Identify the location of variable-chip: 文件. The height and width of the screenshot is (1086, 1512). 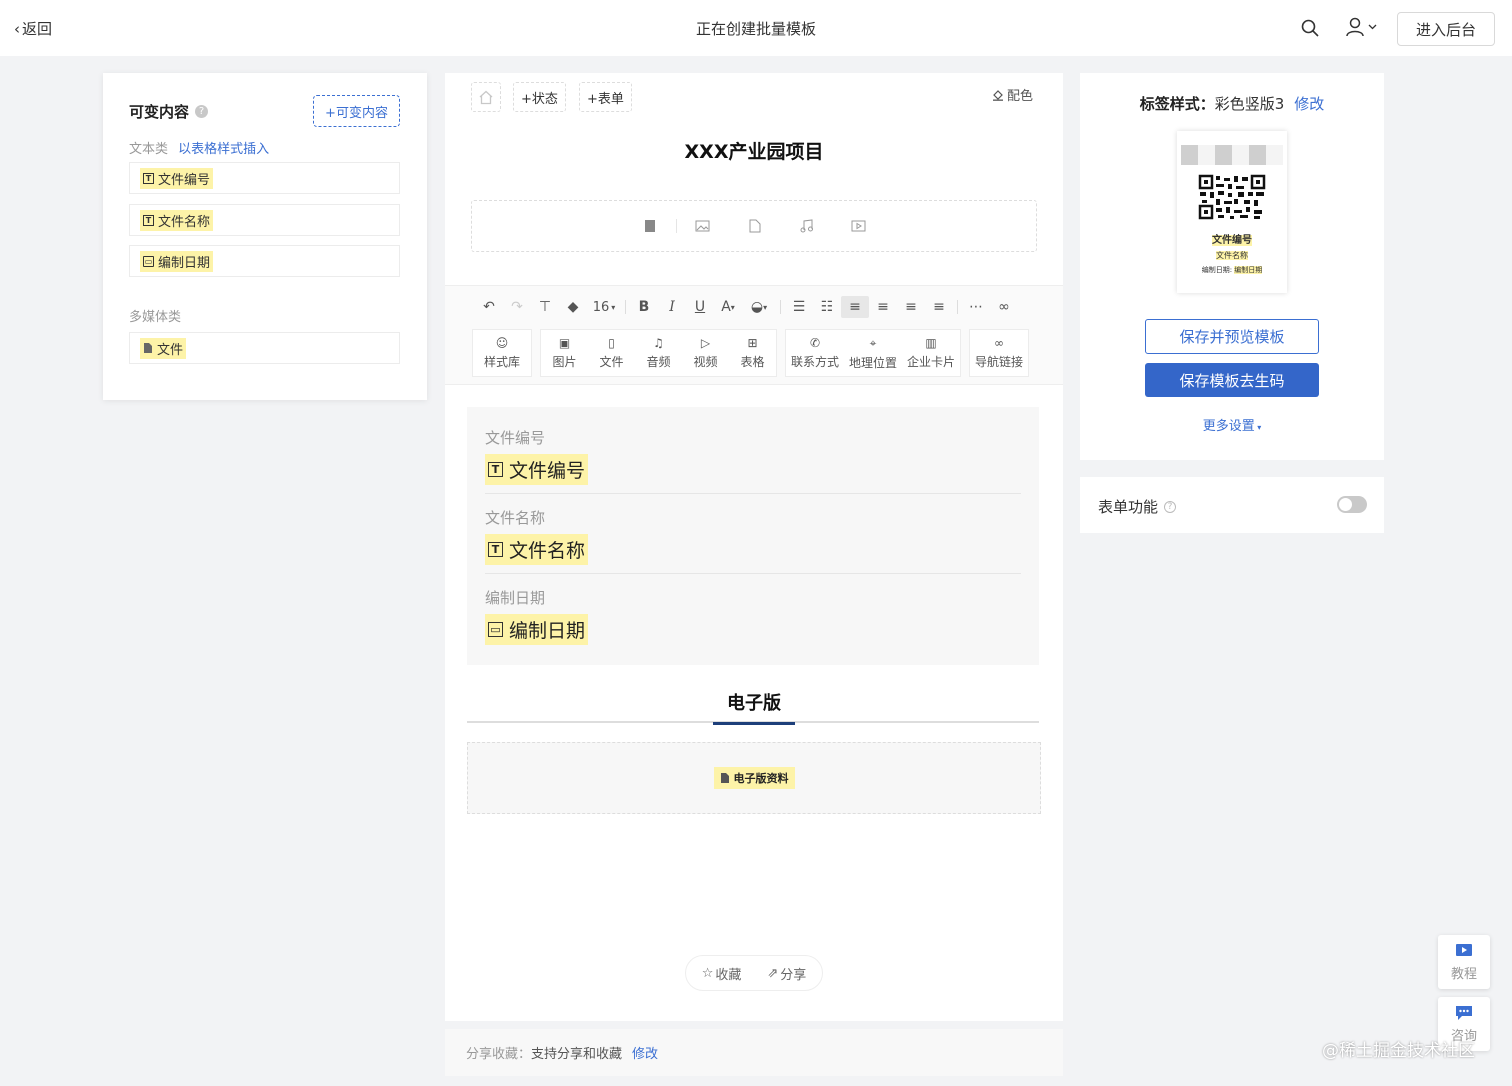
(163, 348).